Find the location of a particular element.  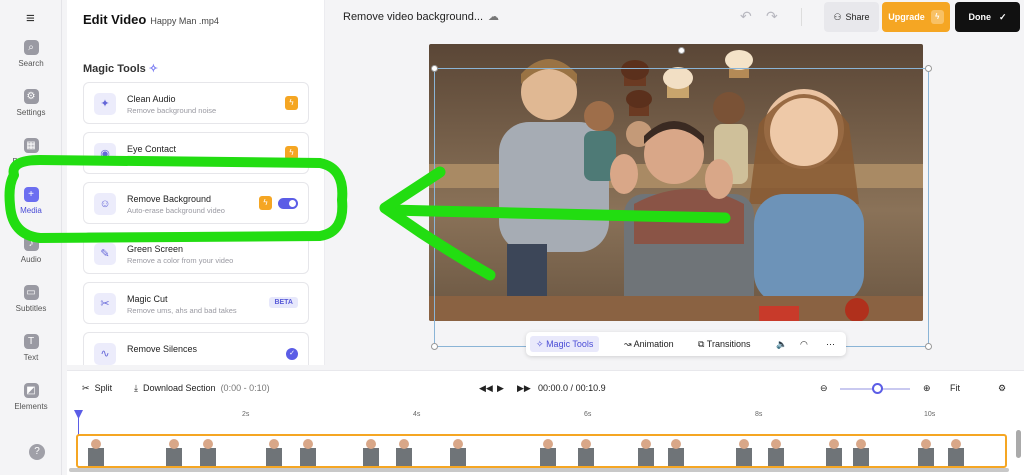

sidebar-item-search: ⌕ Search is located at coordinates (31, 54).